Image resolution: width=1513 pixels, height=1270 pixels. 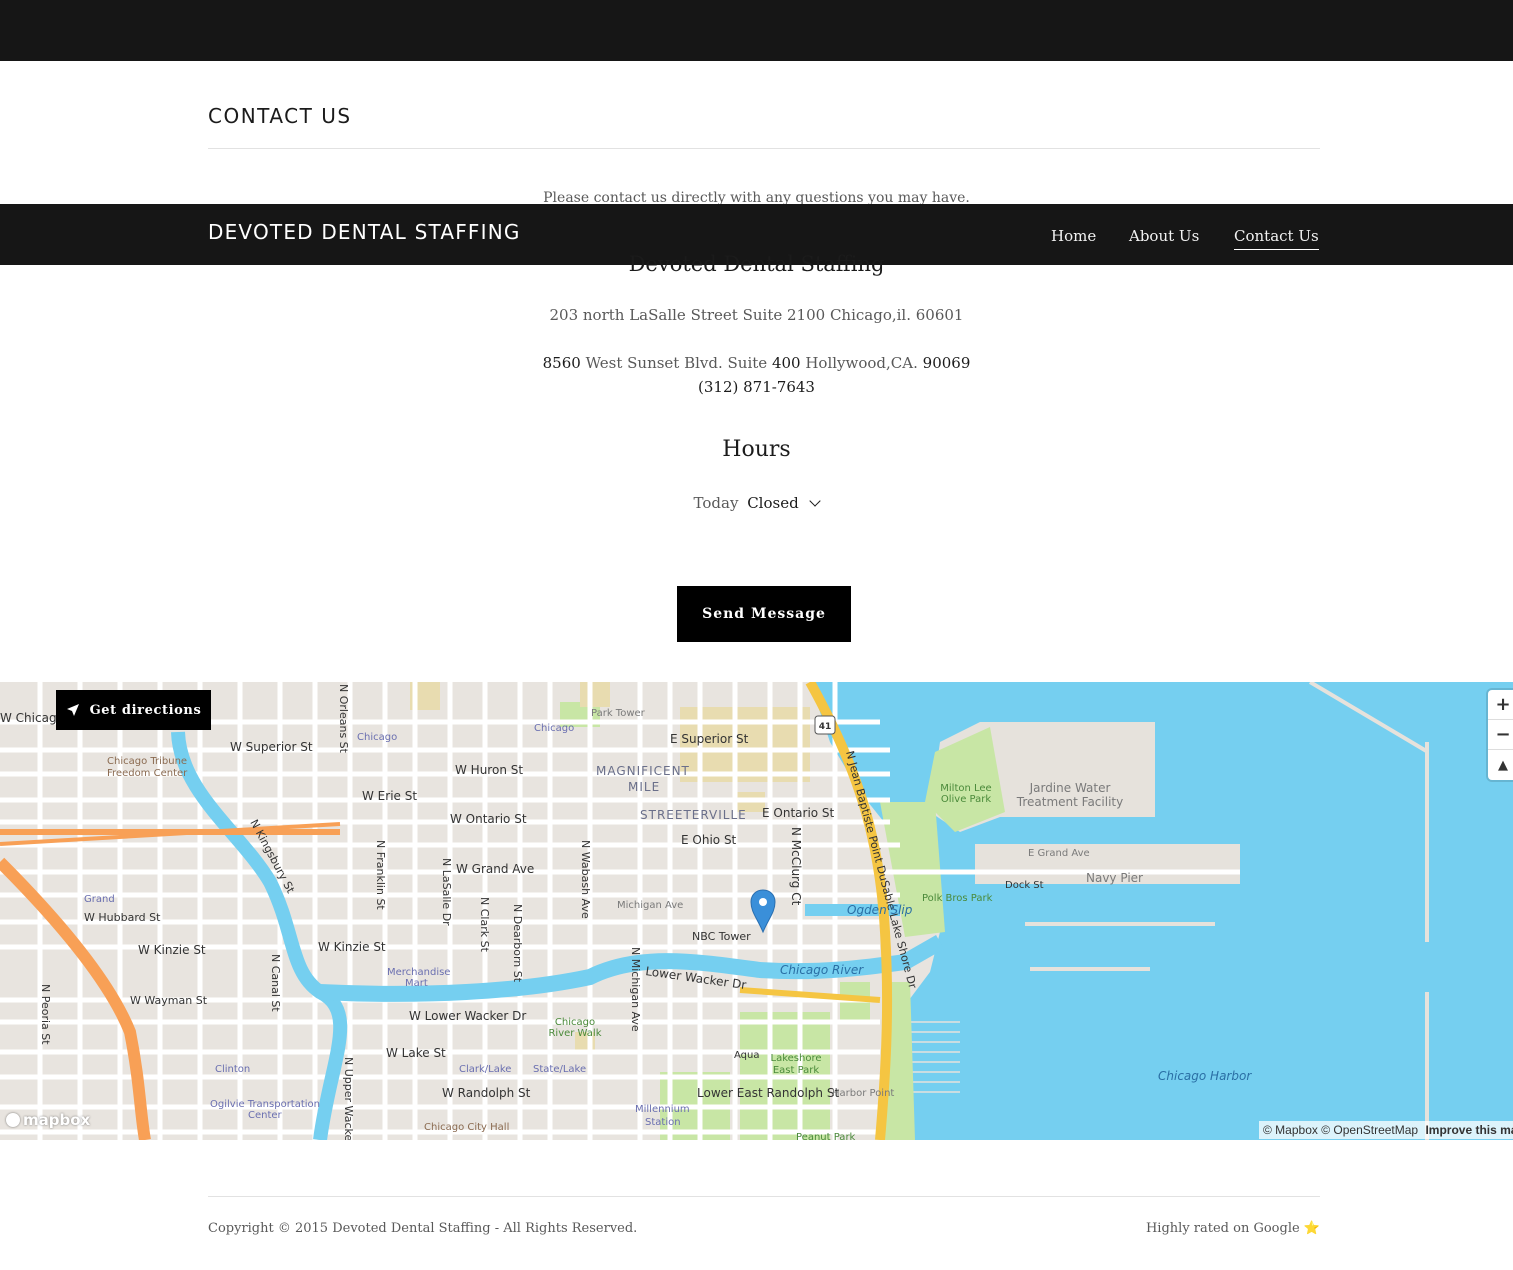 What do you see at coordinates (965, 788) in the screenshot?
I see `map-label-milton-1: Milton Lee` at bounding box center [965, 788].